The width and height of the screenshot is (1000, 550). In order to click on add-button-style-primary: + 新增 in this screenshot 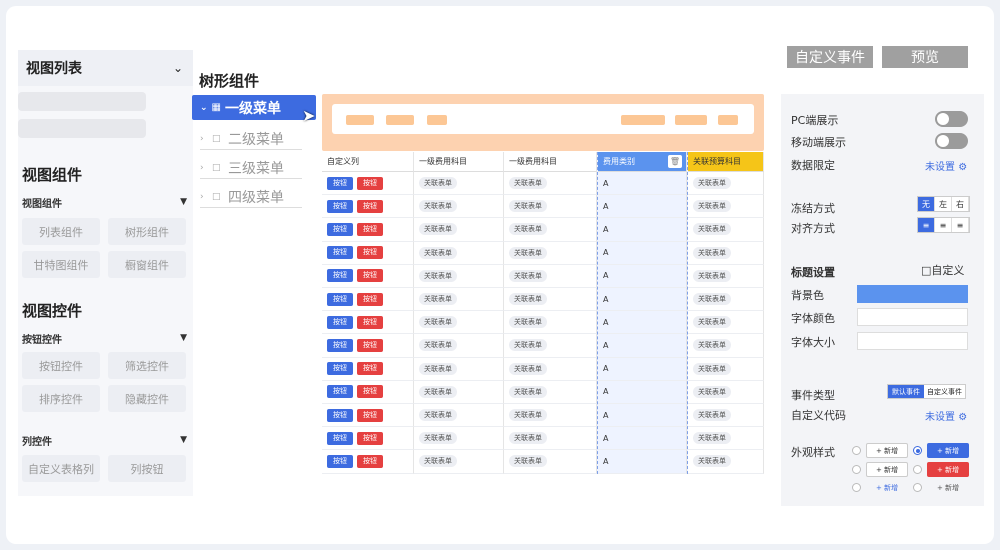, I will do `click(948, 450)`.